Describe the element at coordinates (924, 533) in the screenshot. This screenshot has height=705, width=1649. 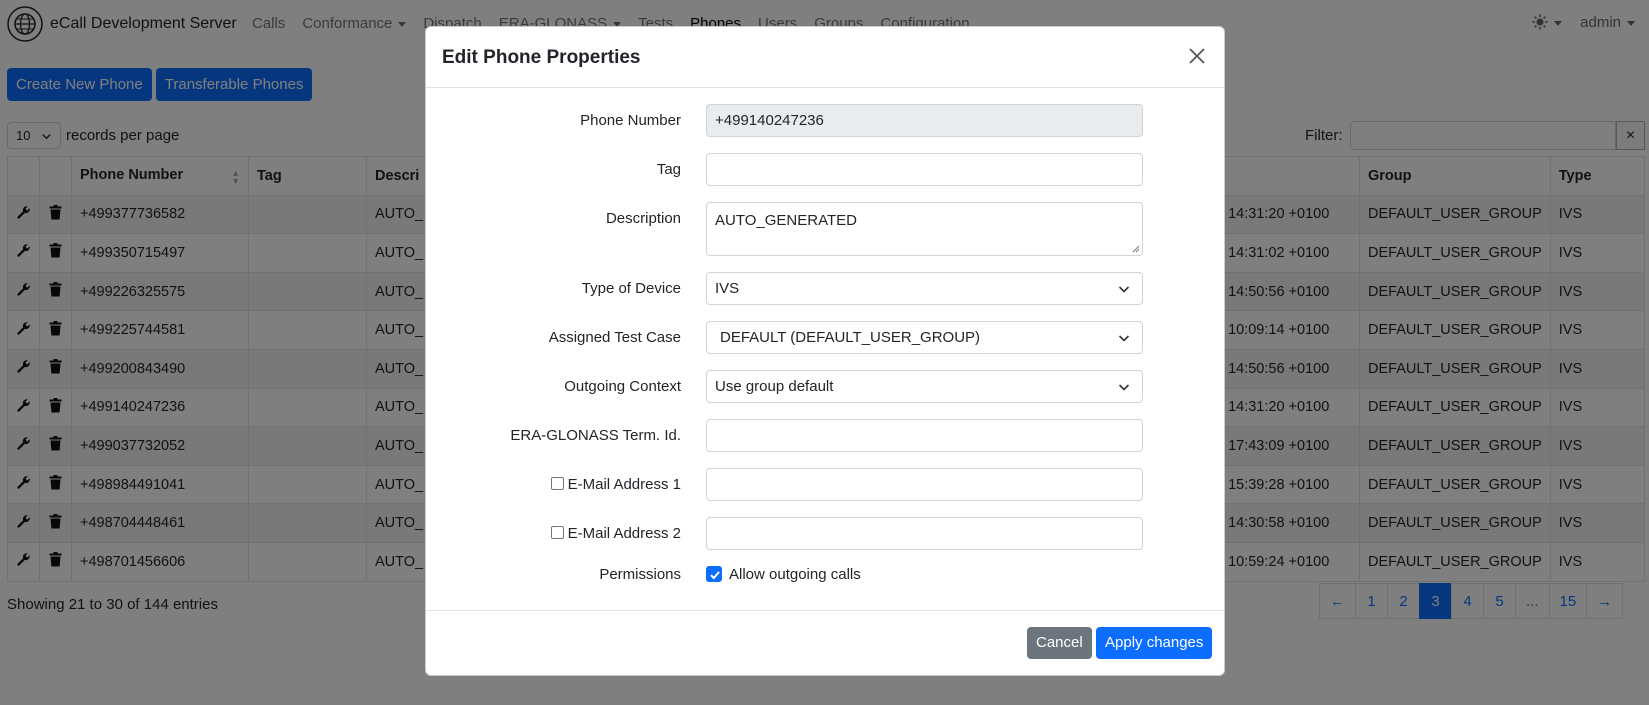
I see `email2-field` at that location.